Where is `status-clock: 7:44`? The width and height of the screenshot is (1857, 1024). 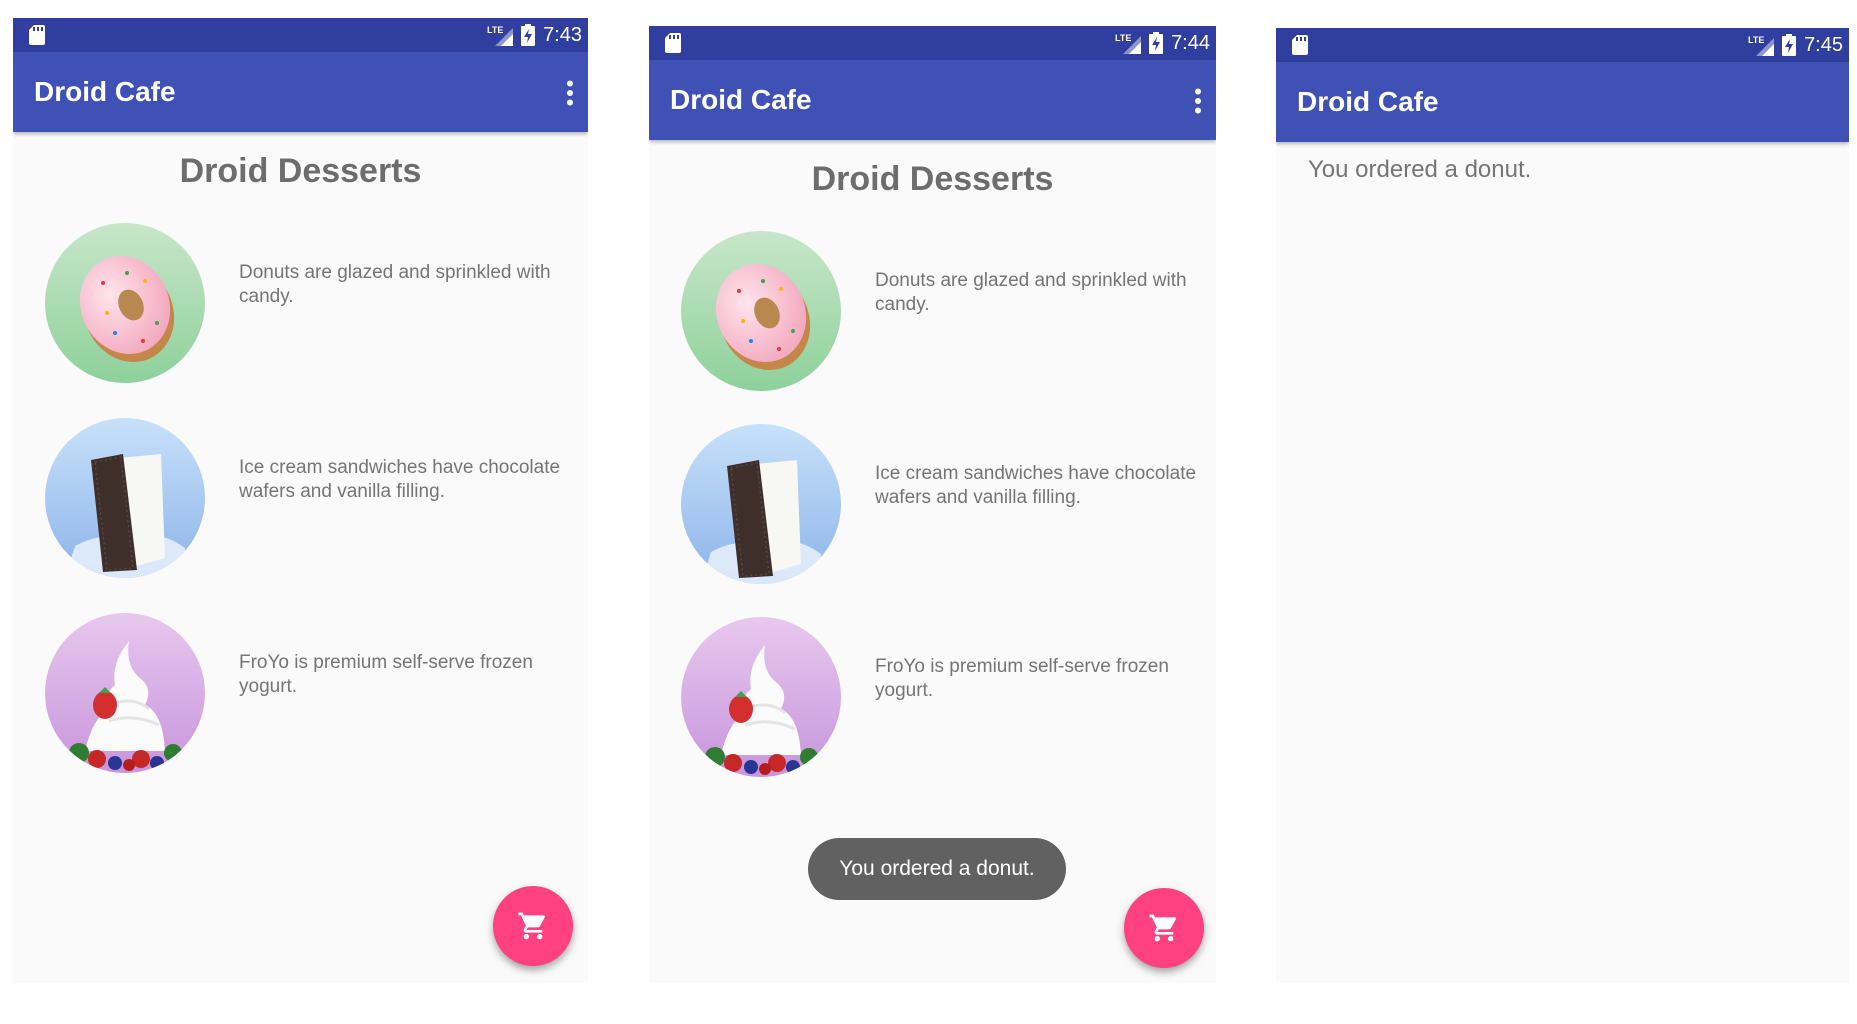
status-clock: 7:44 is located at coordinates (1190, 42).